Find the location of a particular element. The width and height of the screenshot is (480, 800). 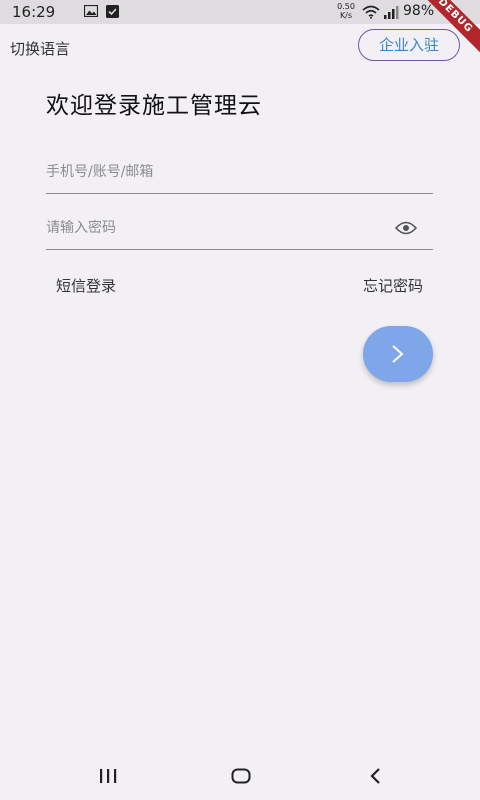

password-field is located at coordinates (239, 229).